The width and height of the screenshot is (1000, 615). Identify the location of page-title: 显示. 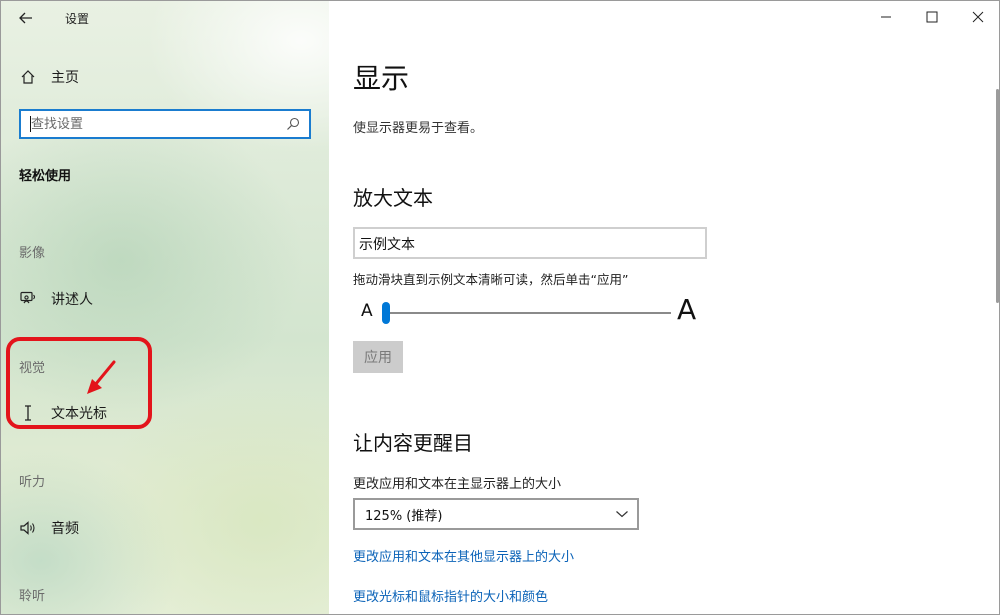
(381, 78).